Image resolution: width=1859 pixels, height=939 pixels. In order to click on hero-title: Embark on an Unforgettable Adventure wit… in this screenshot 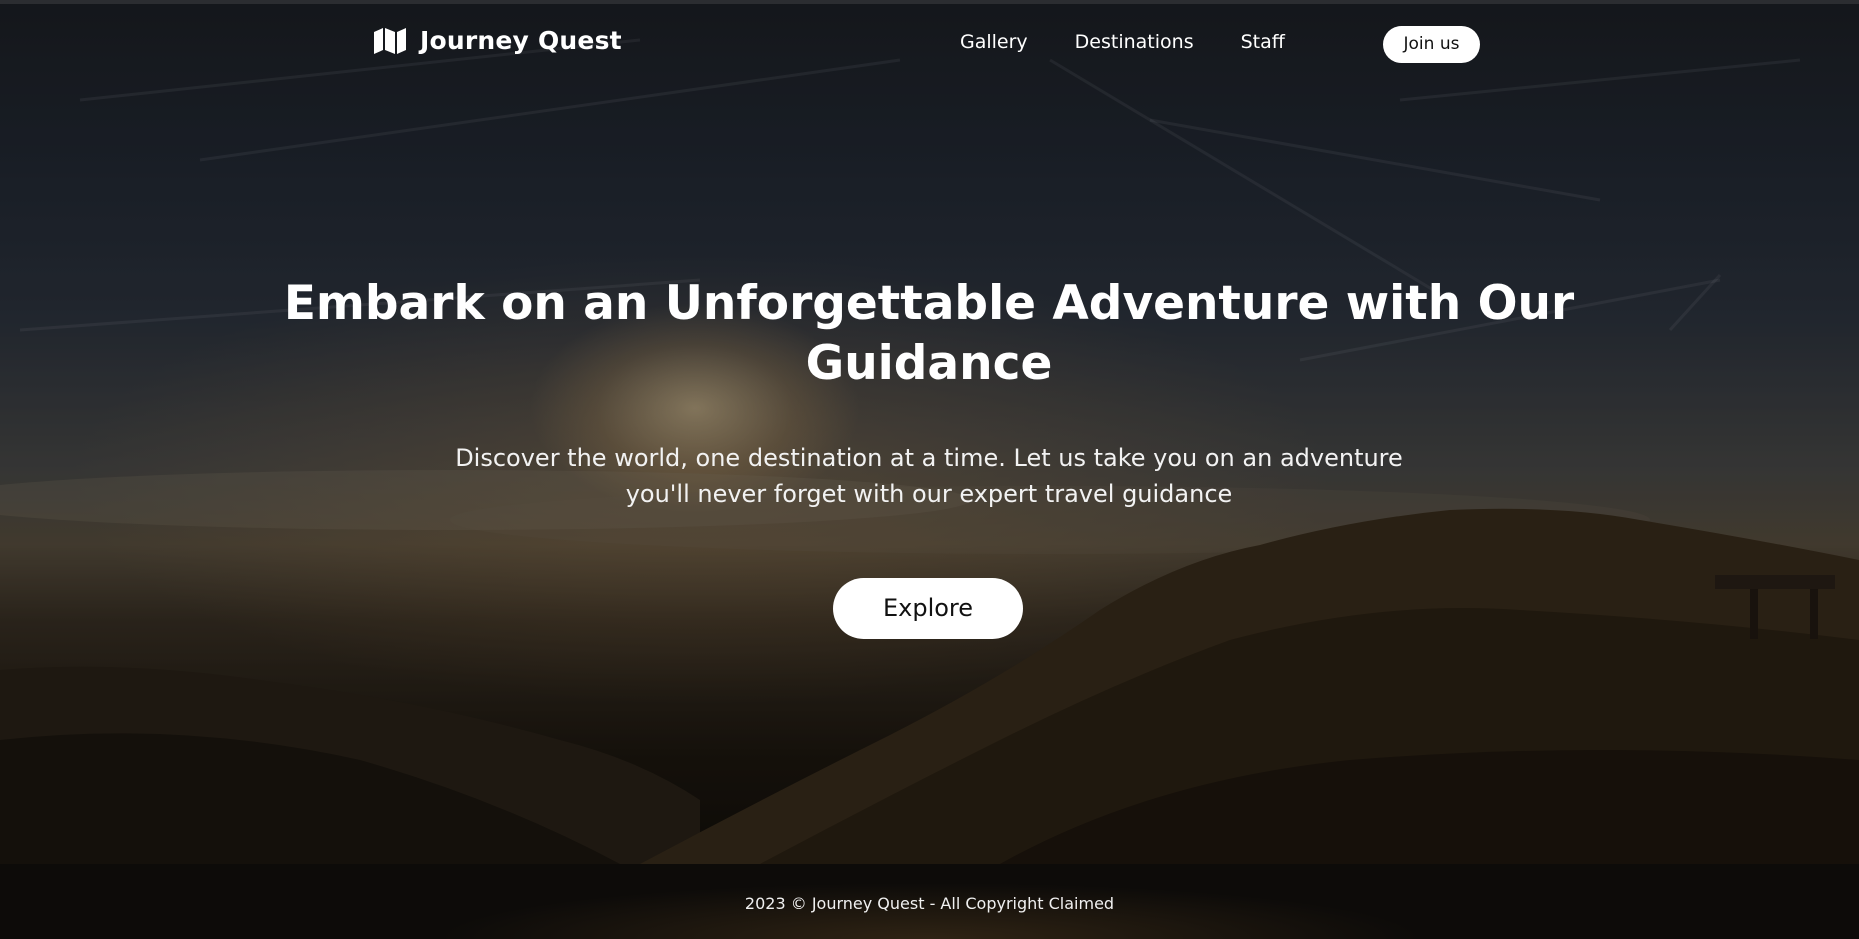, I will do `click(929, 333)`.